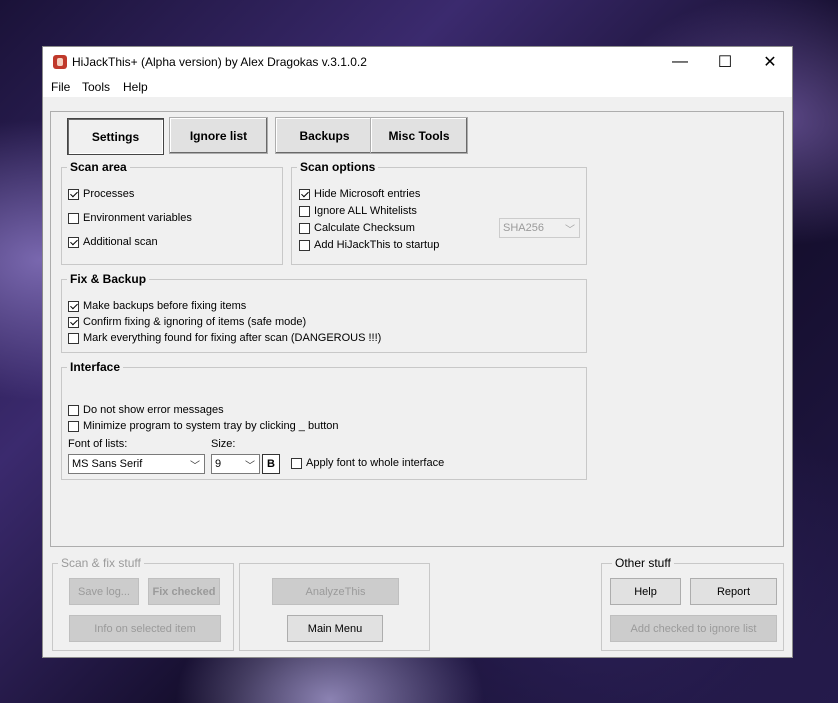 Image resolution: width=838 pixels, height=703 pixels. I want to click on checkbox-label: Environment variables, so click(137, 218).